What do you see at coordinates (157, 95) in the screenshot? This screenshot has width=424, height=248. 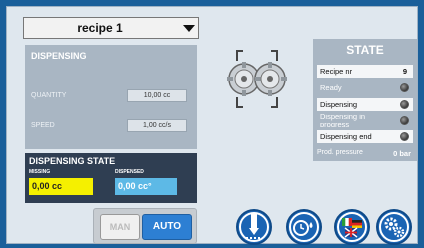 I see `quantity-field: 10,00 cc` at bounding box center [157, 95].